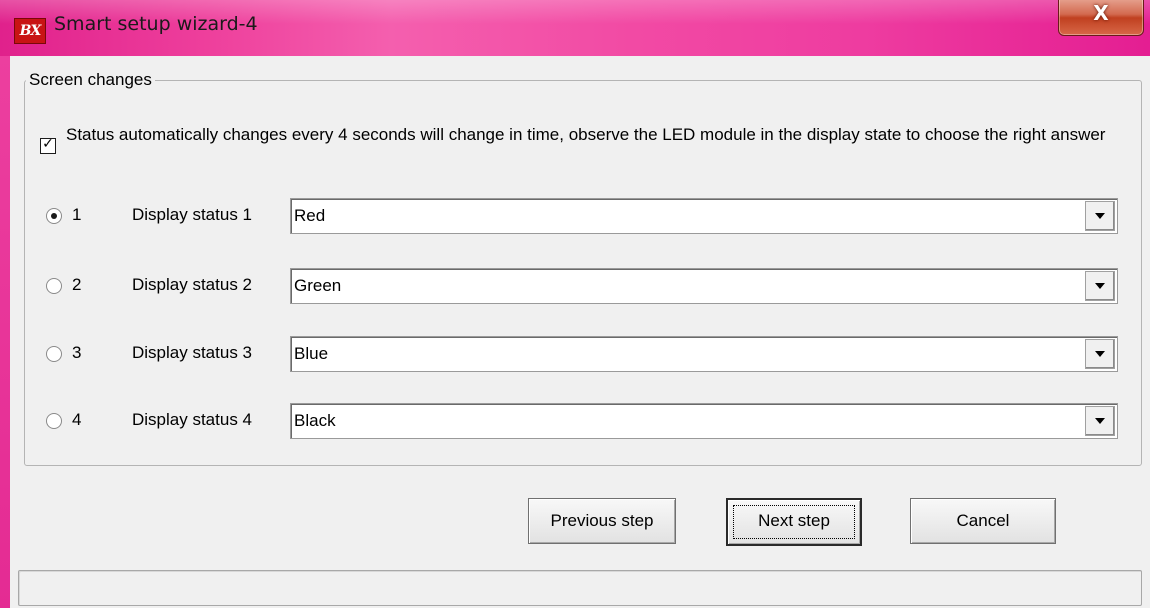  Describe the element at coordinates (156, 24) in the screenshot. I see `window-title: Smart setup wizard-4` at that location.